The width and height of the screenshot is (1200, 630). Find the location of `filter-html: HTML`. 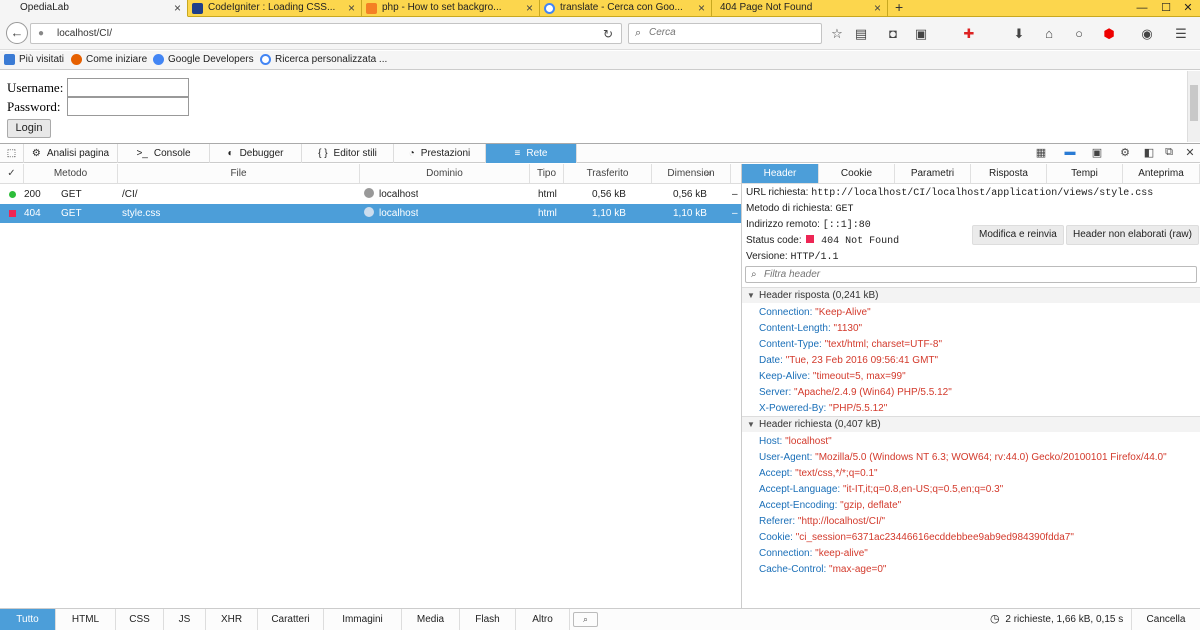

filter-html: HTML is located at coordinates (86, 619).